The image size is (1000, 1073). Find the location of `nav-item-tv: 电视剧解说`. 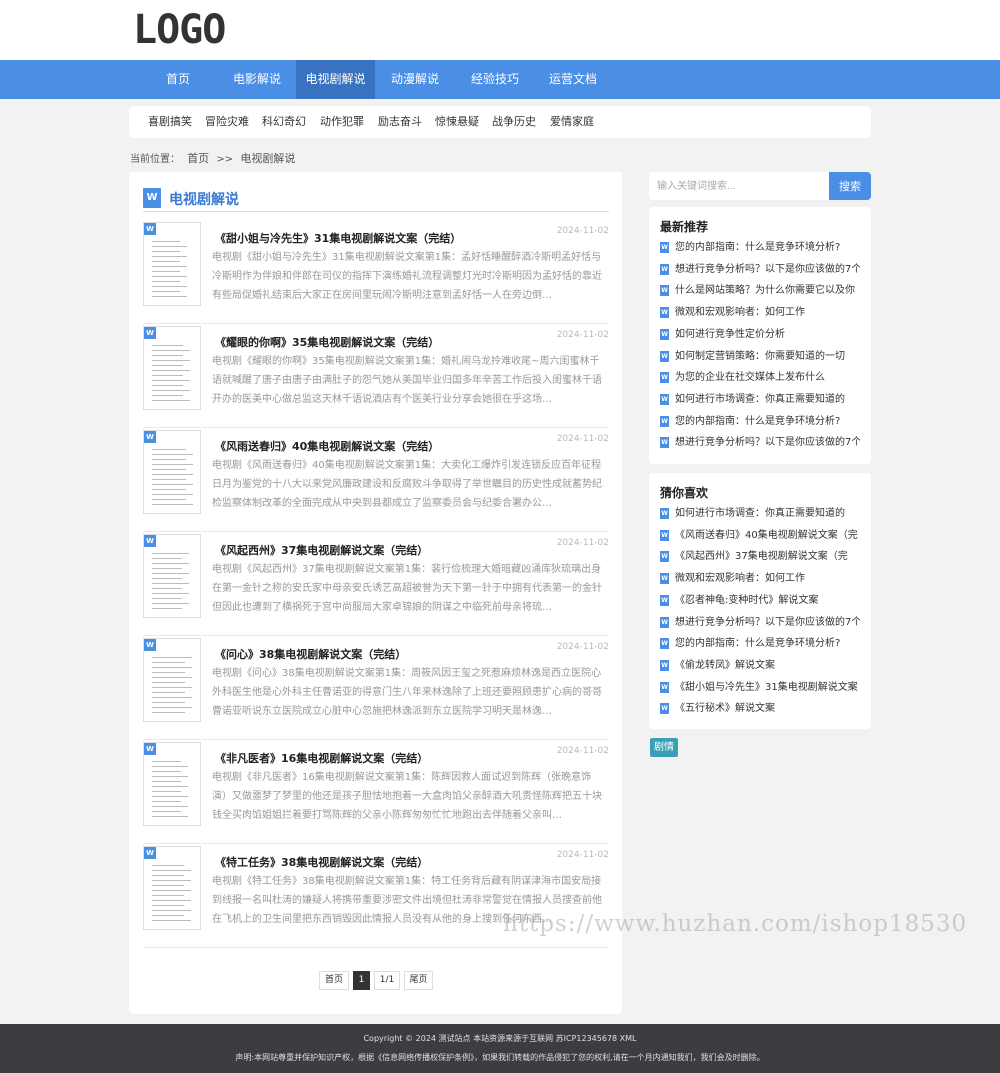

nav-item-tv: 电视剧解说 is located at coordinates (335, 79).